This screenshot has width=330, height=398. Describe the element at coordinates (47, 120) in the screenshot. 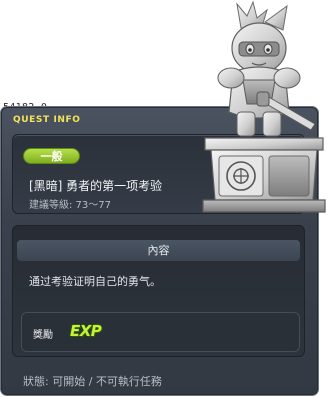

I see `window-title: QUEST INFO` at that location.